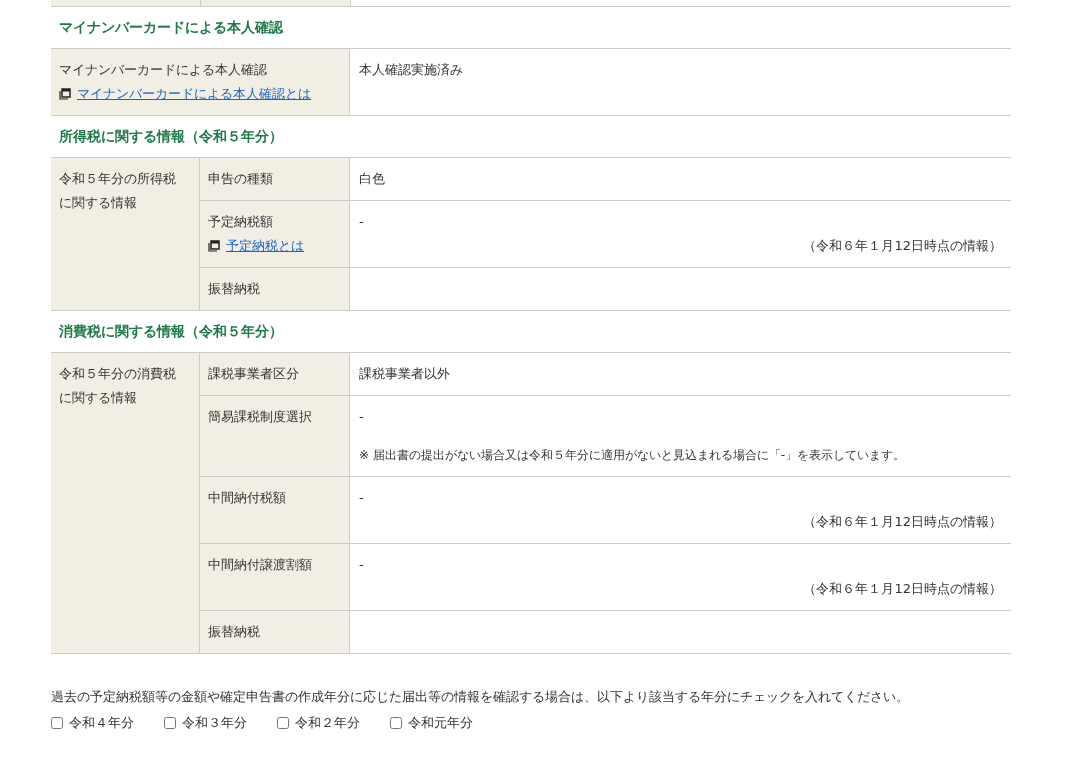 The width and height of the screenshot is (1089, 765). Describe the element at coordinates (632, 455) in the screenshot. I see `note-text: ※ 届出書の提出がない場合又は令和５年分に適用がないと見込まれる場合に「-」を表示しています。` at that location.